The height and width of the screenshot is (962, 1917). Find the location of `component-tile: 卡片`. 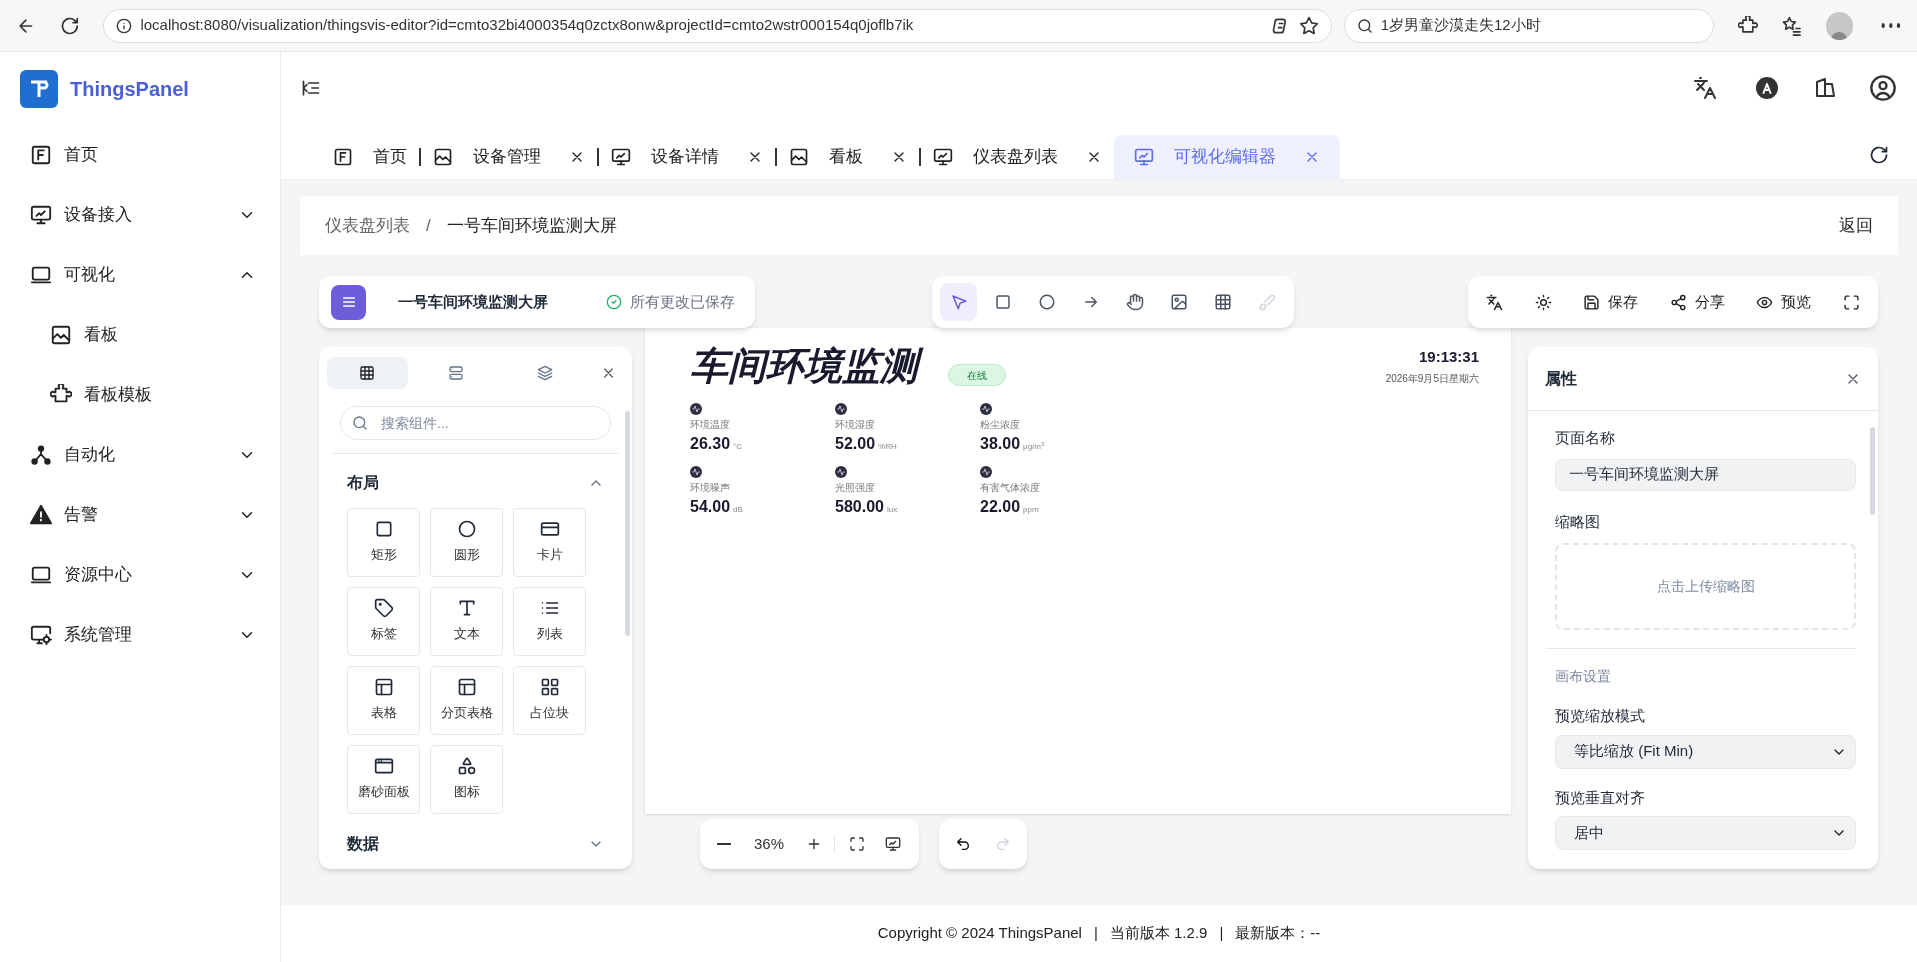

component-tile: 卡片 is located at coordinates (549, 542).